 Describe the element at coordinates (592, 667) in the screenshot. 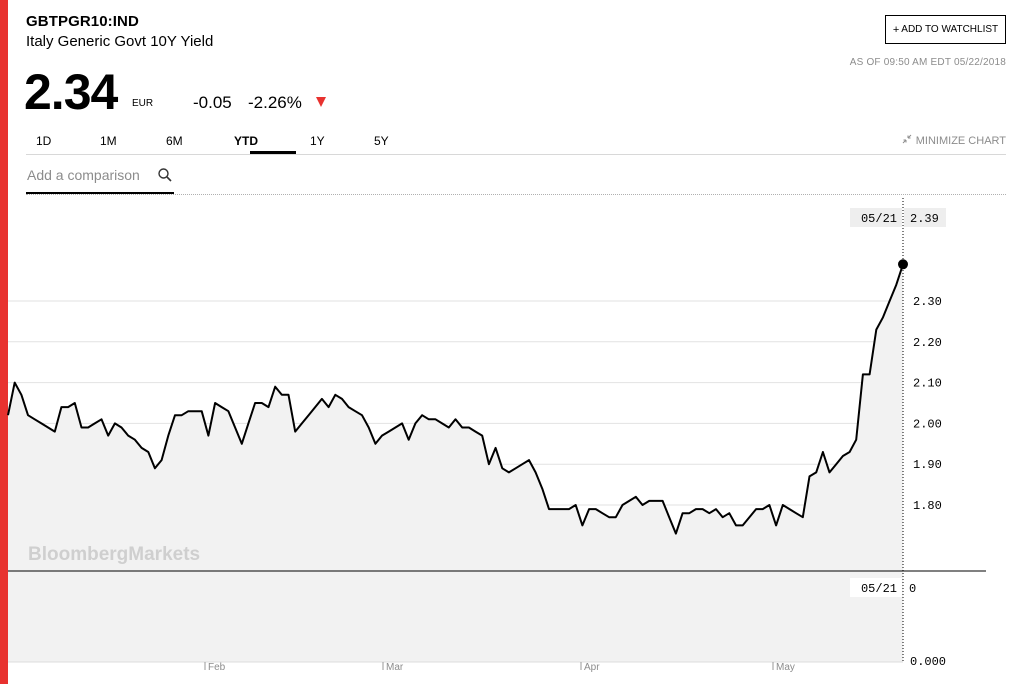

I see `x-tick-label: Apr` at that location.